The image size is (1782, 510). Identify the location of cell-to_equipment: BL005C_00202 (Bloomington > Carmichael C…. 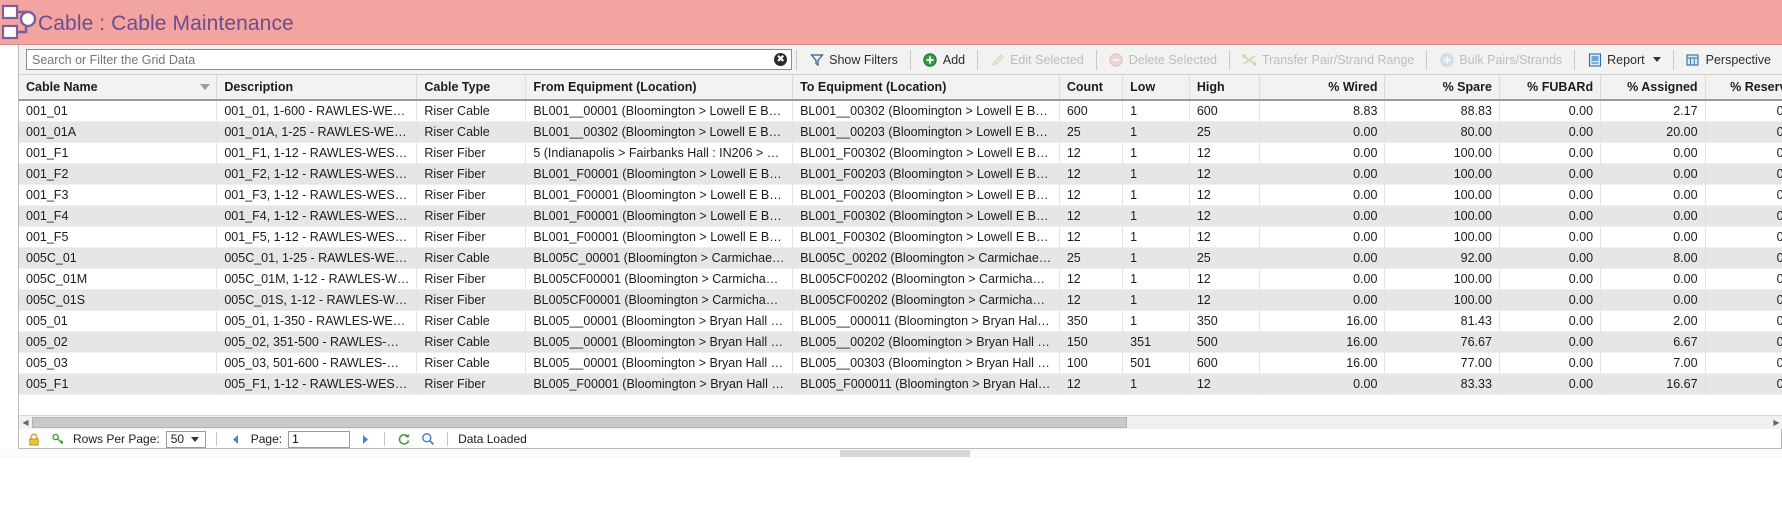
(926, 258).